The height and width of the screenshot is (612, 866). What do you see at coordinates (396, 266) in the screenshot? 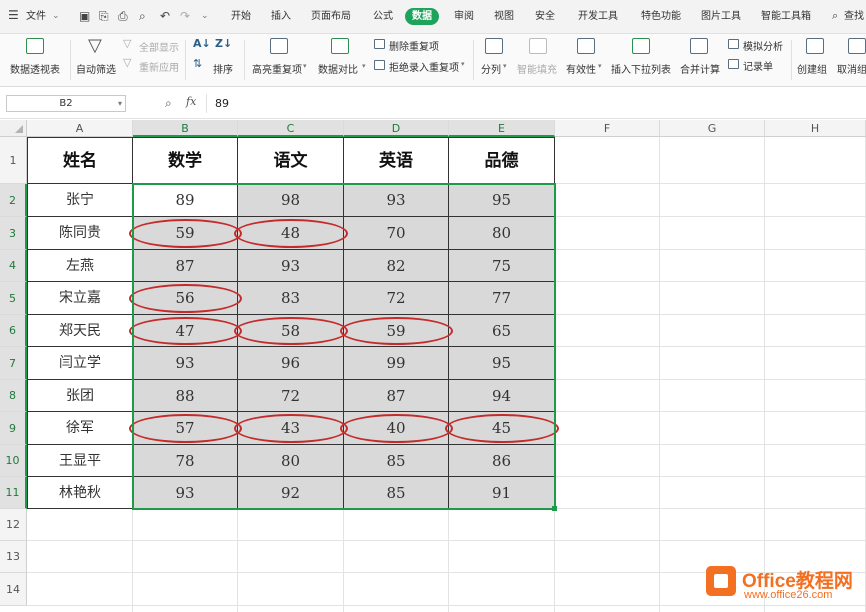
I see `score-cell-D4: 82` at bounding box center [396, 266].